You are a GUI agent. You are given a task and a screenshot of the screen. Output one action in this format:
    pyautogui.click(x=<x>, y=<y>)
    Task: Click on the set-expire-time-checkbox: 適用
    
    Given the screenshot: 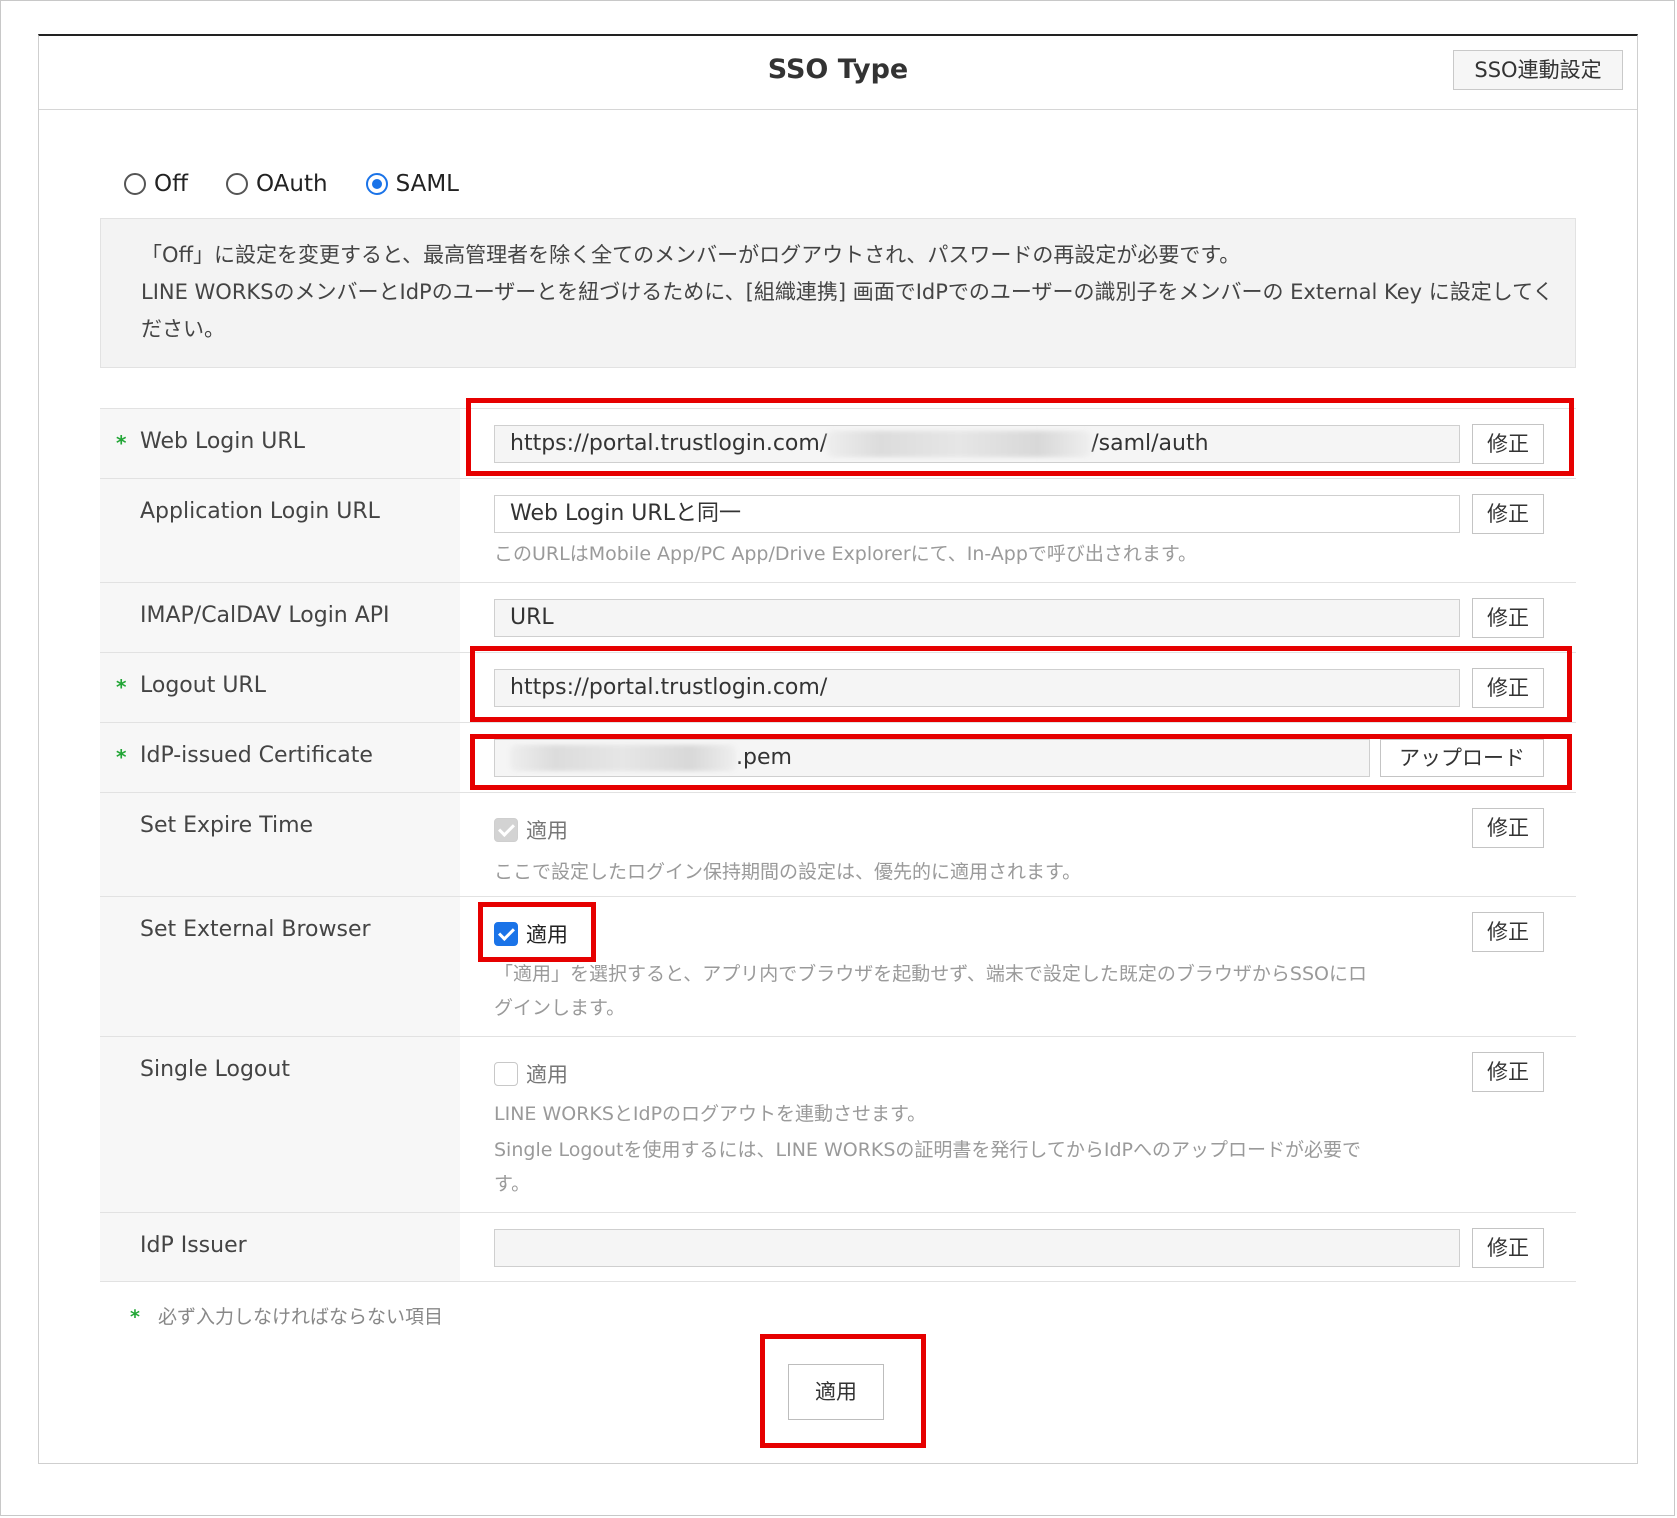 What is the action you would take?
    pyautogui.click(x=531, y=830)
    